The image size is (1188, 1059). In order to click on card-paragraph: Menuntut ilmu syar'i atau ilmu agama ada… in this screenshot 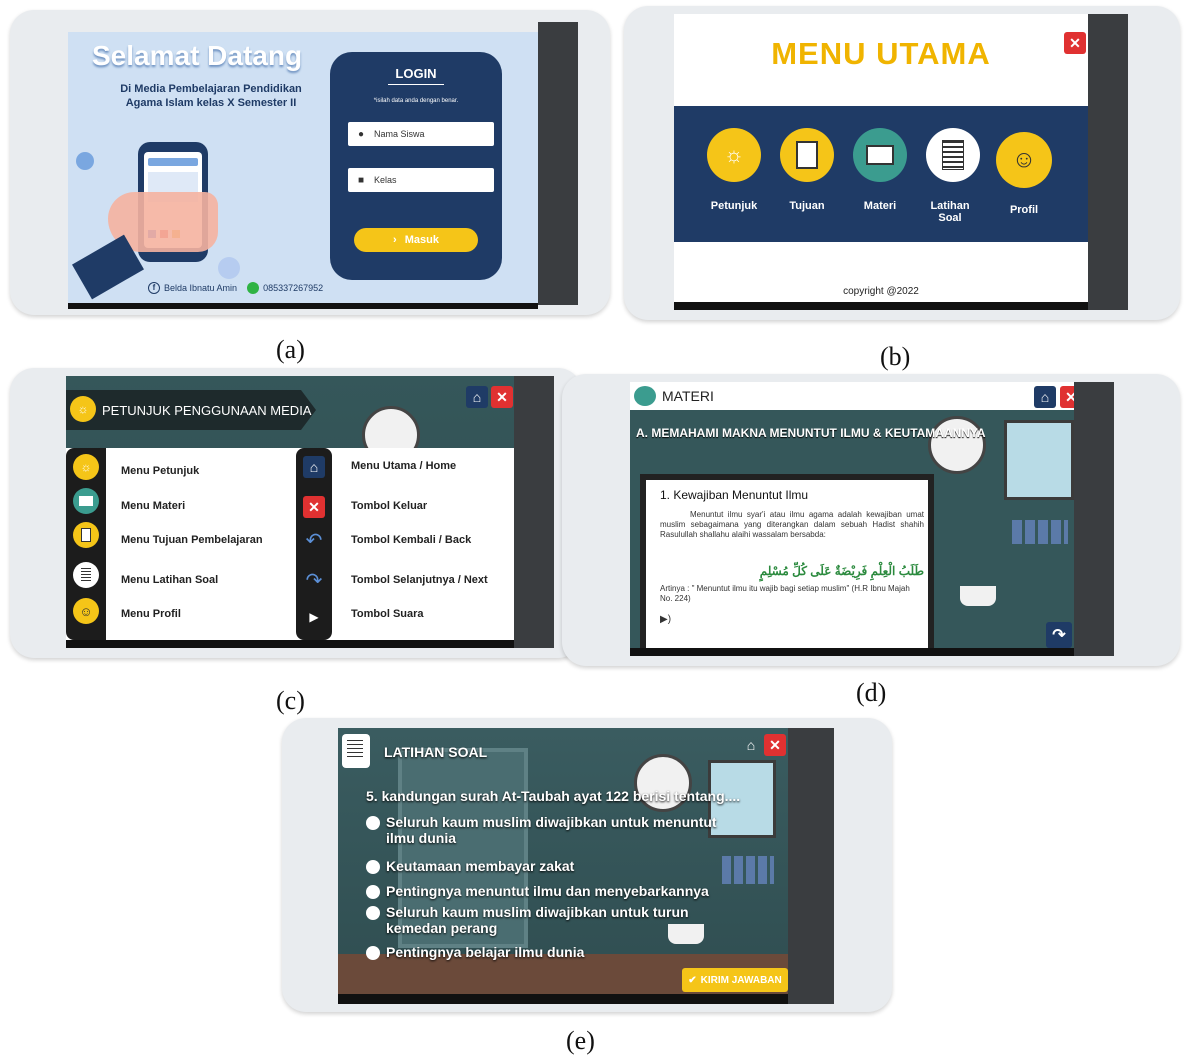, I will do `click(792, 524)`.